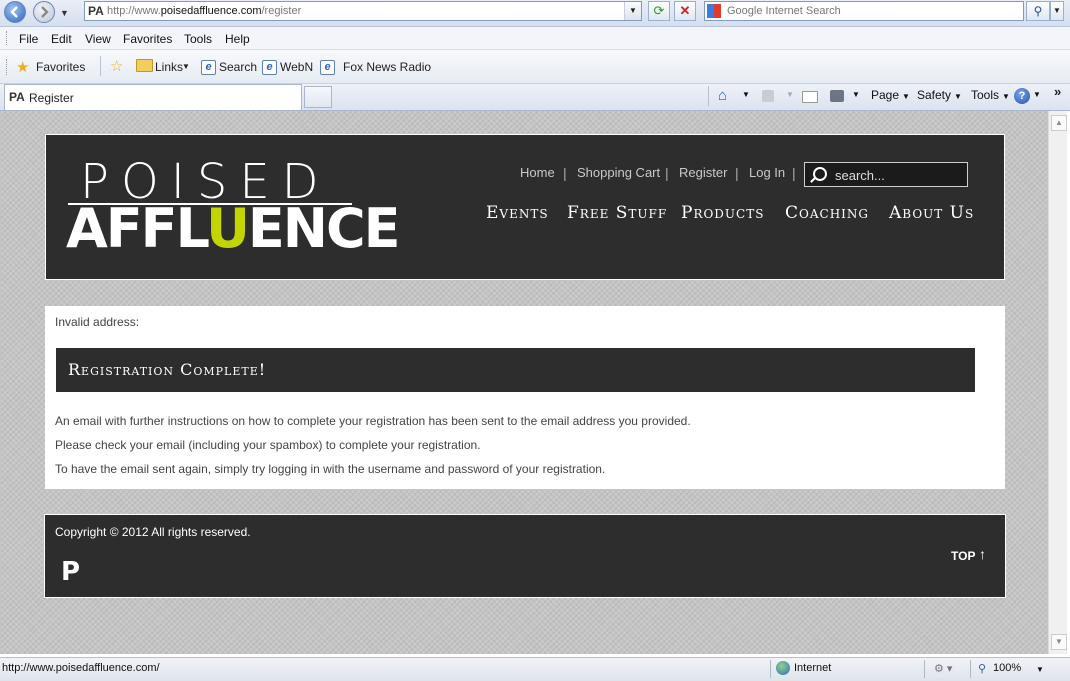 This screenshot has width=1070, height=681. I want to click on feeds-icon, so click(768, 96).